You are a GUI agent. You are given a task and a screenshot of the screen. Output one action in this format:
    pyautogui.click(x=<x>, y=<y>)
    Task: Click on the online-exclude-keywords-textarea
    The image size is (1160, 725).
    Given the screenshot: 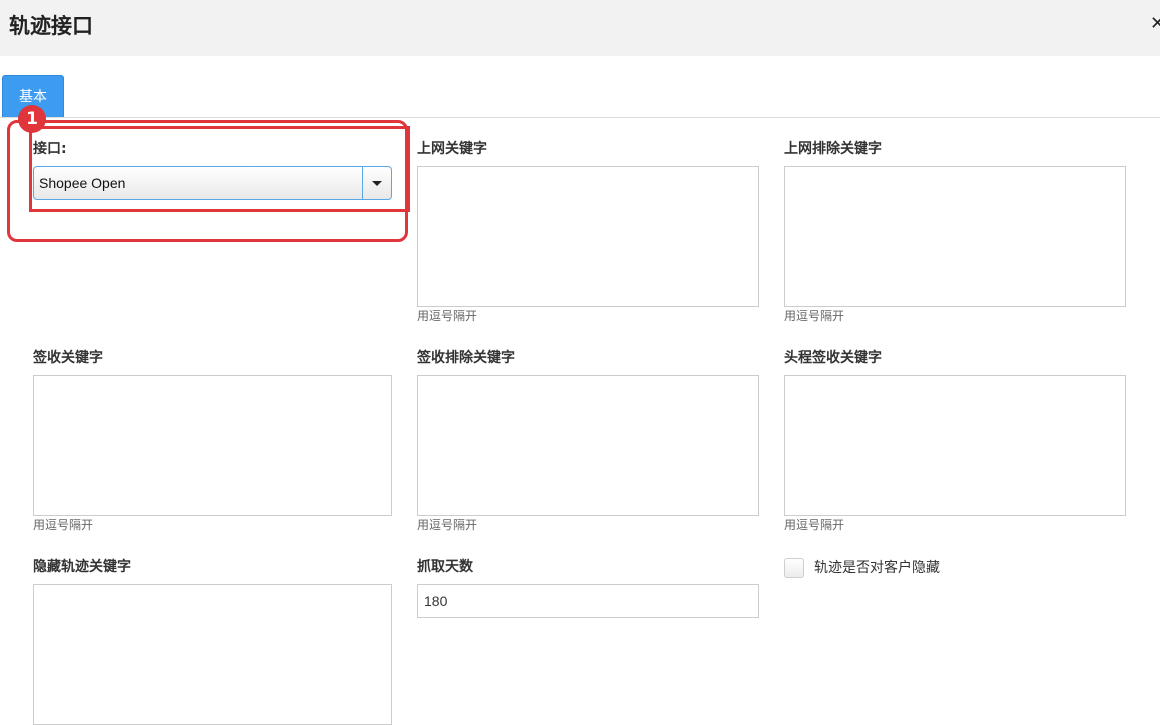 What is the action you would take?
    pyautogui.click(x=955, y=236)
    